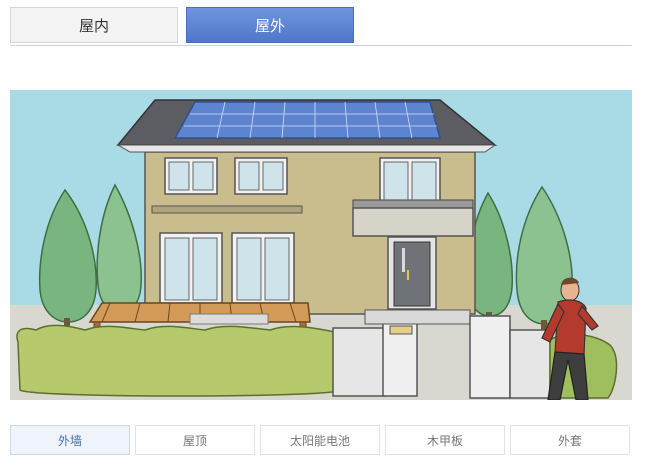  I want to click on tab-solar-cell: 太阳能电池, so click(320, 440).